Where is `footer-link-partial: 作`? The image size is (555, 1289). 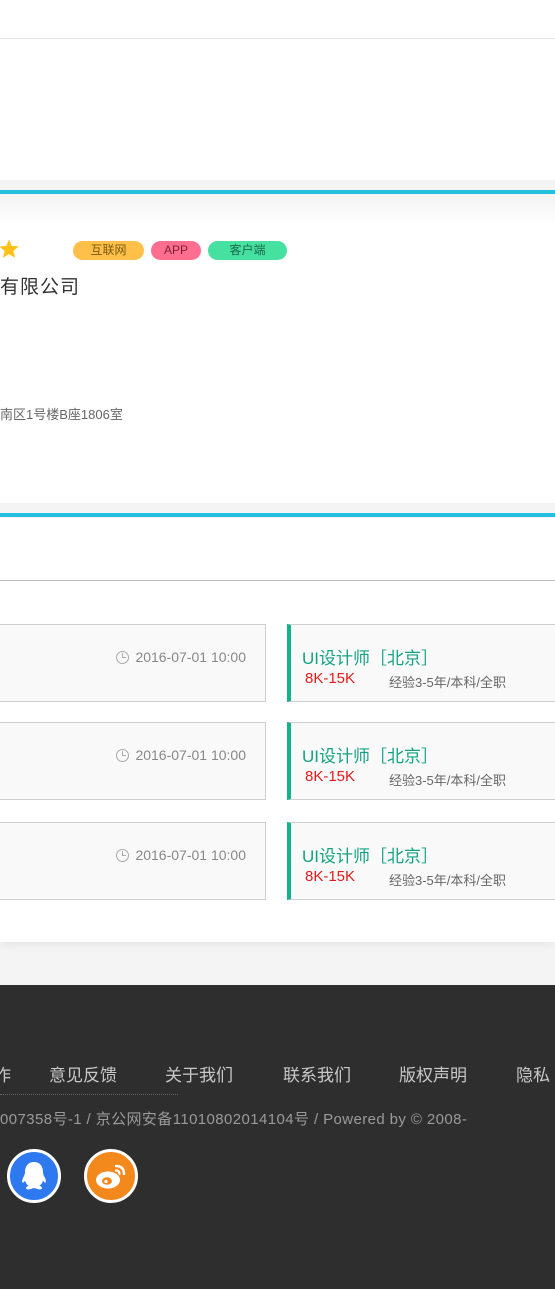 footer-link-partial: 作 is located at coordinates (5, 1073).